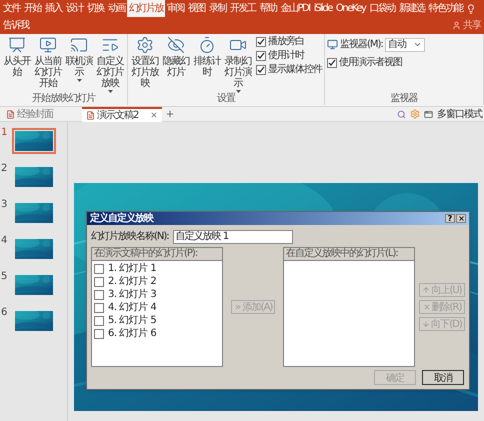 The height and width of the screenshot is (421, 484). What do you see at coordinates (426, 324) in the screenshot?
I see `arrow-down-icon` at bounding box center [426, 324].